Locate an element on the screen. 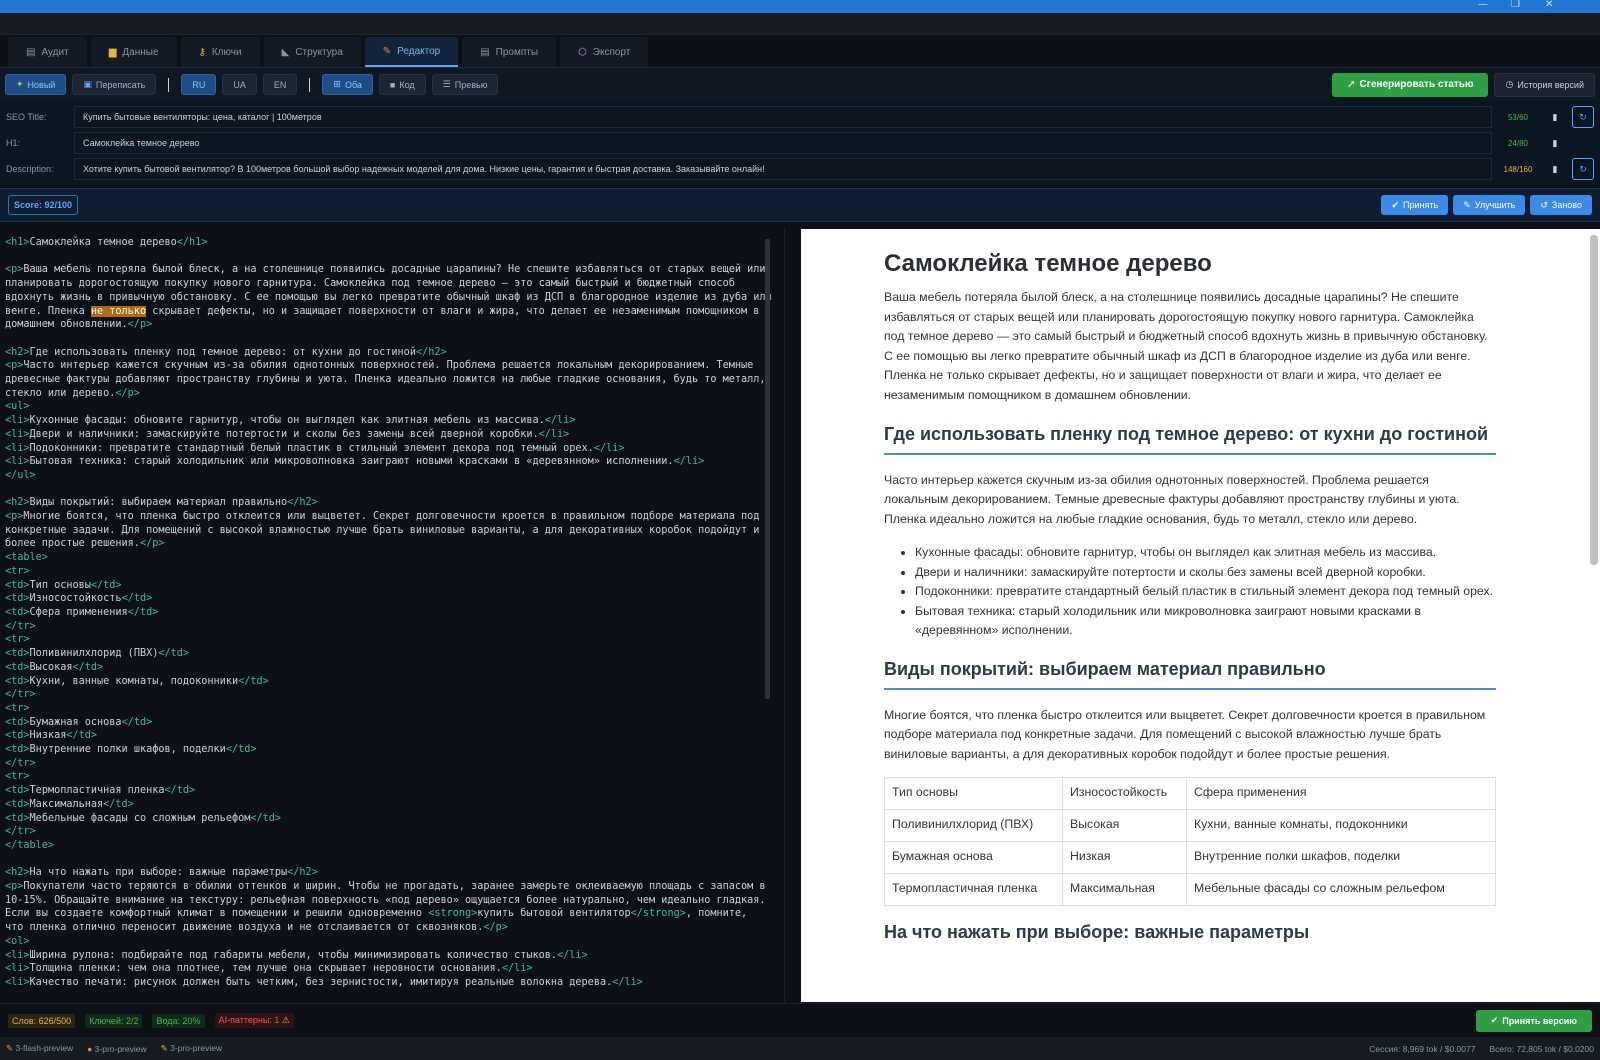 This screenshot has height=1060, width=1600. tab-label: Промпты is located at coordinates (517, 52).